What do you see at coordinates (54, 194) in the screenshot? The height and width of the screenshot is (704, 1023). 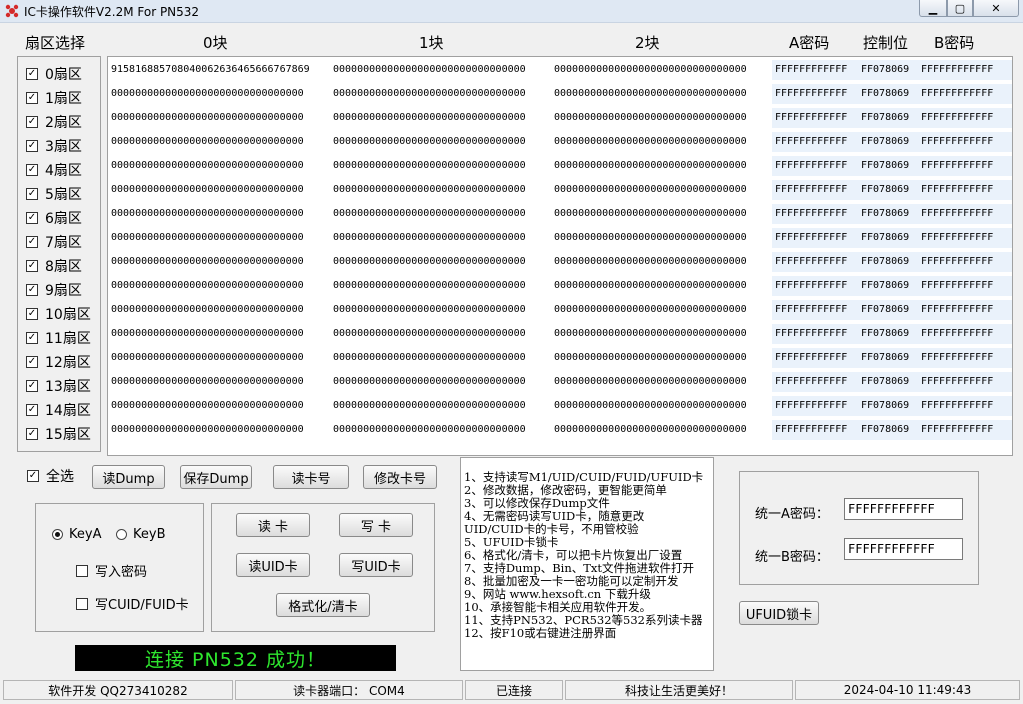 I see `sector-checkbox-5: ✓ 5扇区` at bounding box center [54, 194].